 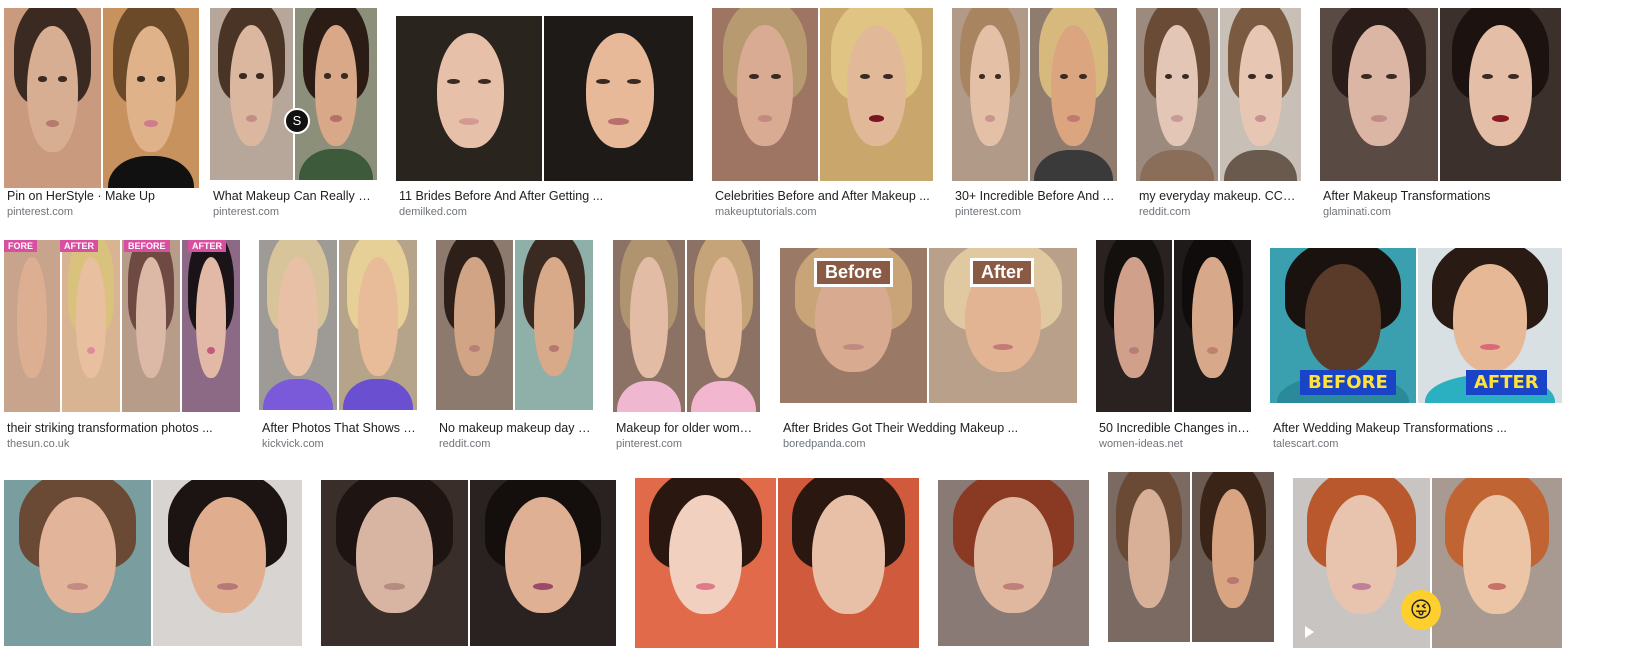 I want to click on result-thumbnail: 😜, so click(x=1427, y=563).